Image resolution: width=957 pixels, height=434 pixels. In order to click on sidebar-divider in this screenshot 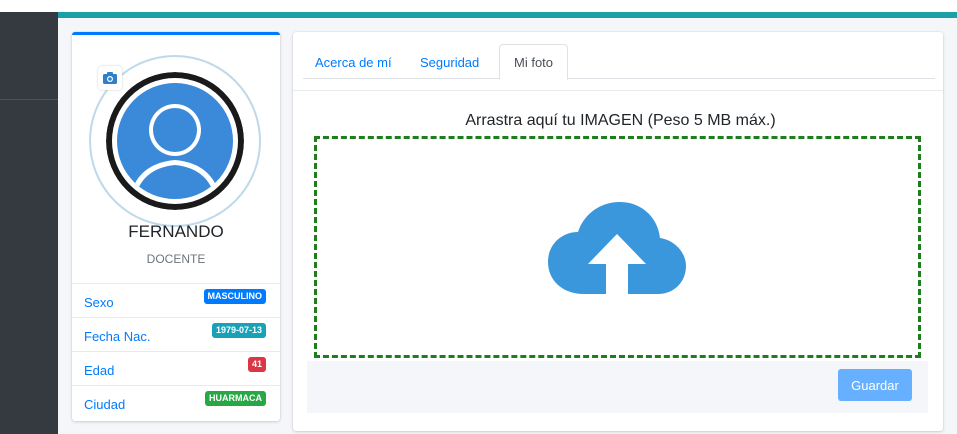, I will do `click(29, 99)`.